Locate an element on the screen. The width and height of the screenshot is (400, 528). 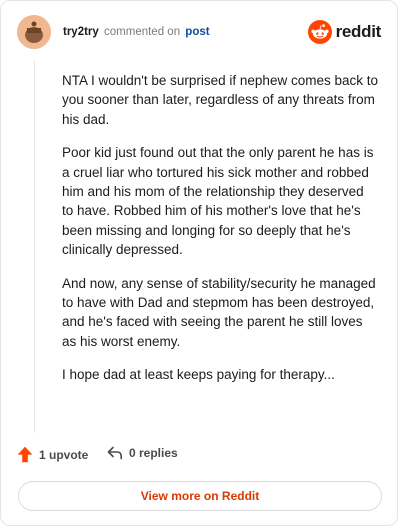
view-more-label: View more on Reddit is located at coordinates (200, 496).